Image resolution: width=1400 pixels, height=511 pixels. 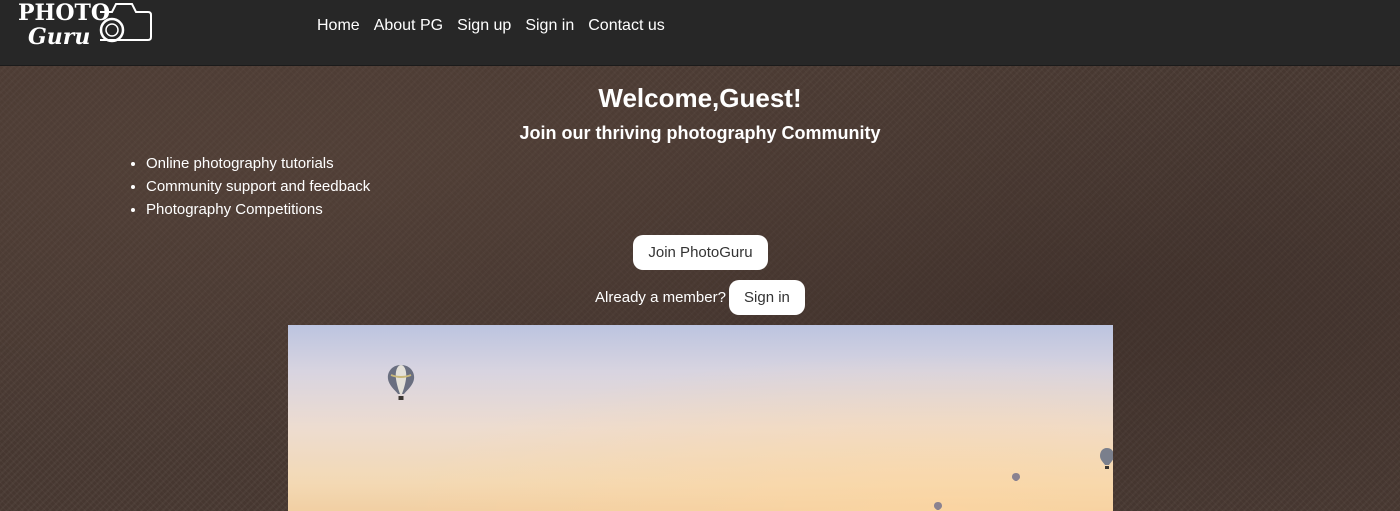 I want to click on camera-logo-icon: PHOTO Guru, so click(x=85, y=25).